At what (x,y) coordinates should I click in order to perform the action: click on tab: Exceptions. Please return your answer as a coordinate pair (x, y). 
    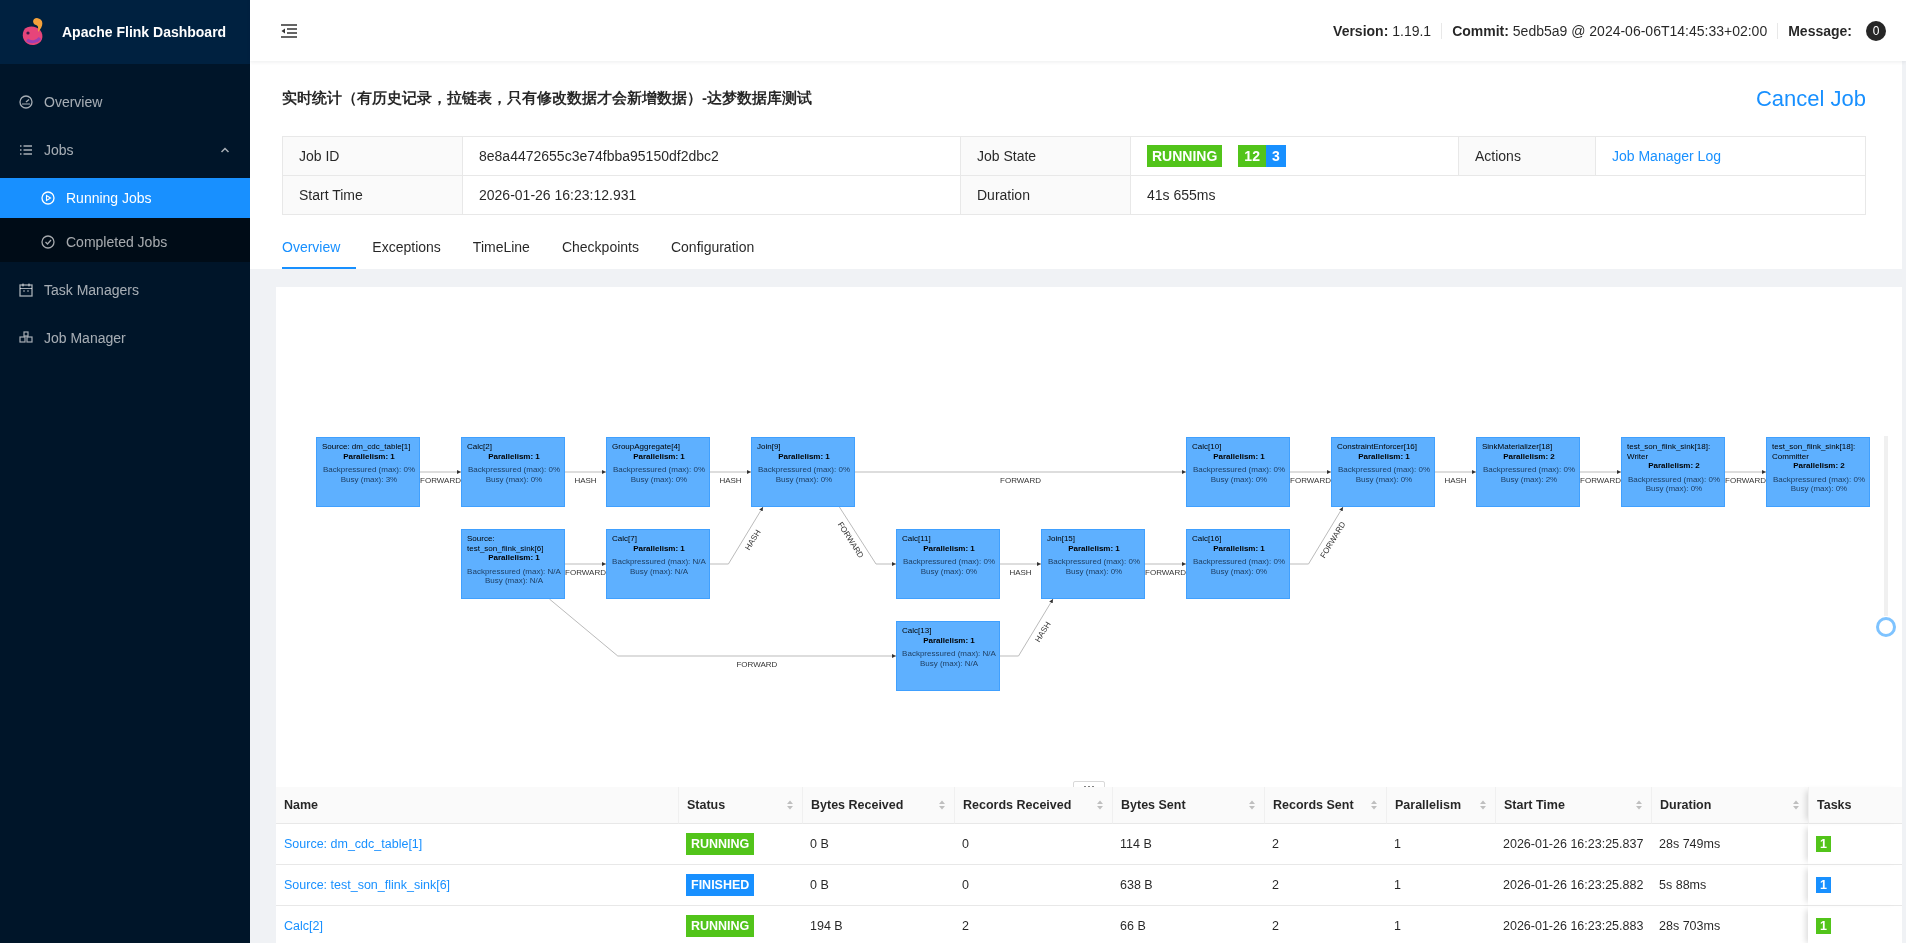
    Looking at the image, I should click on (414, 254).